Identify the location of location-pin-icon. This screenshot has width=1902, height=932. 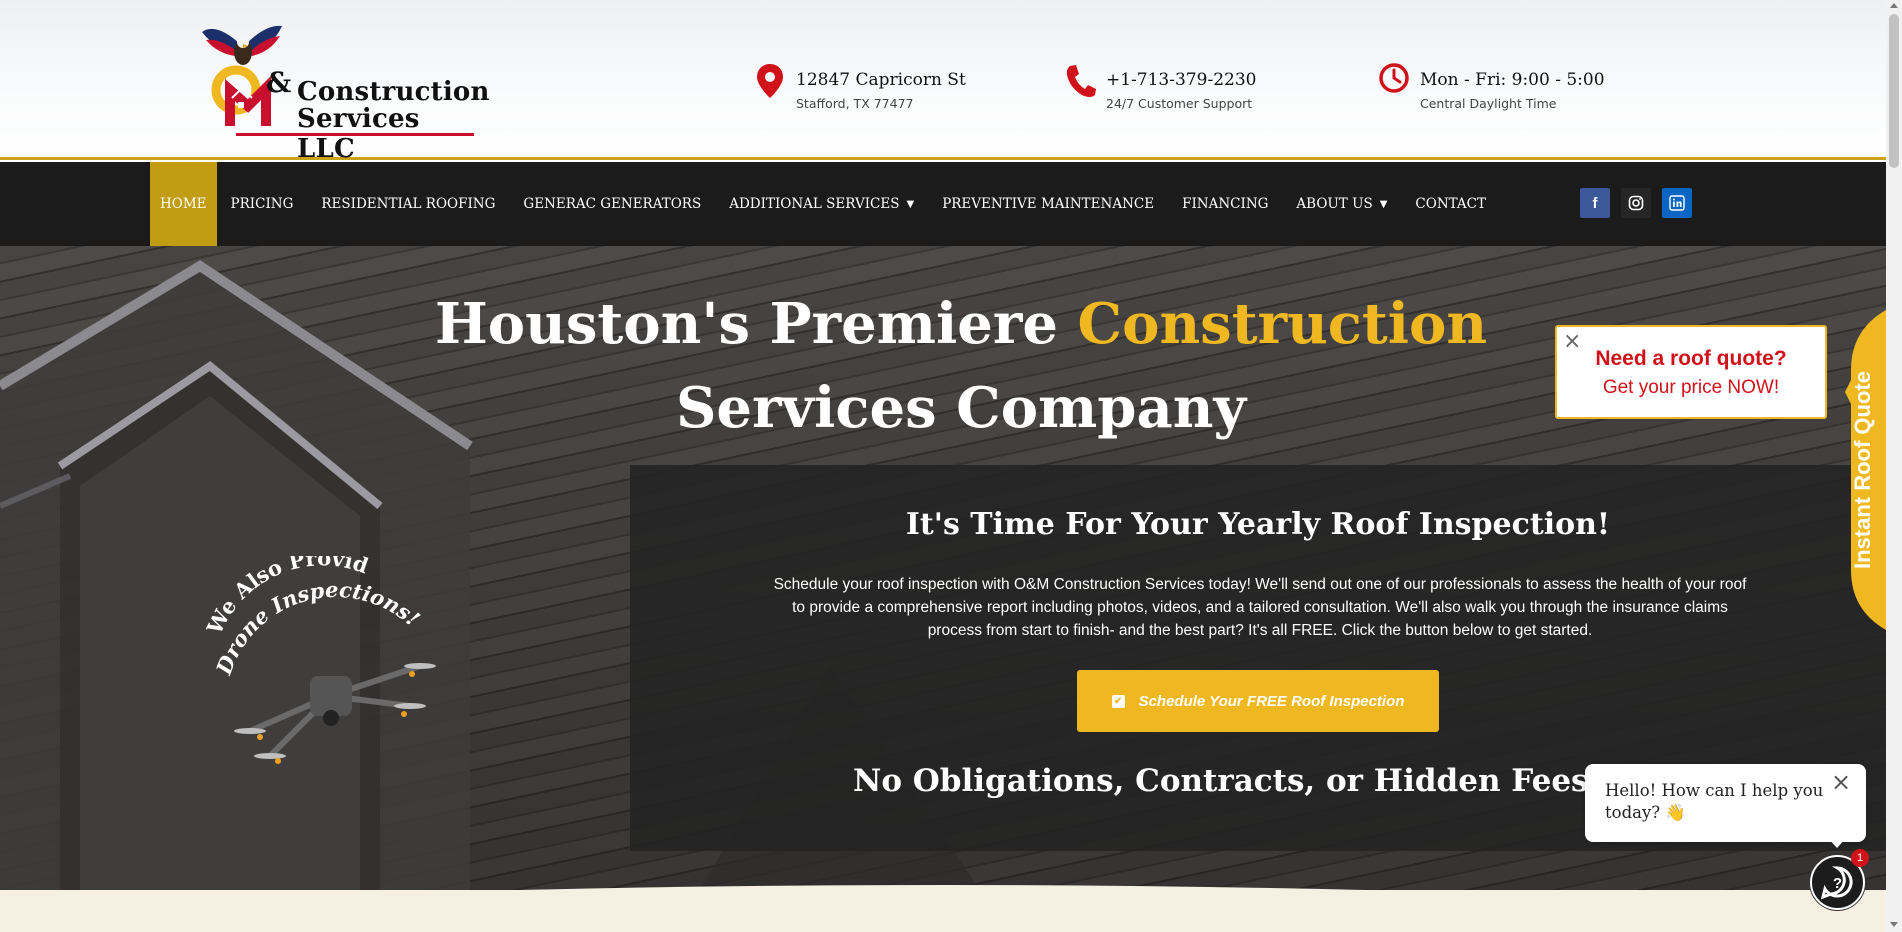
(770, 81).